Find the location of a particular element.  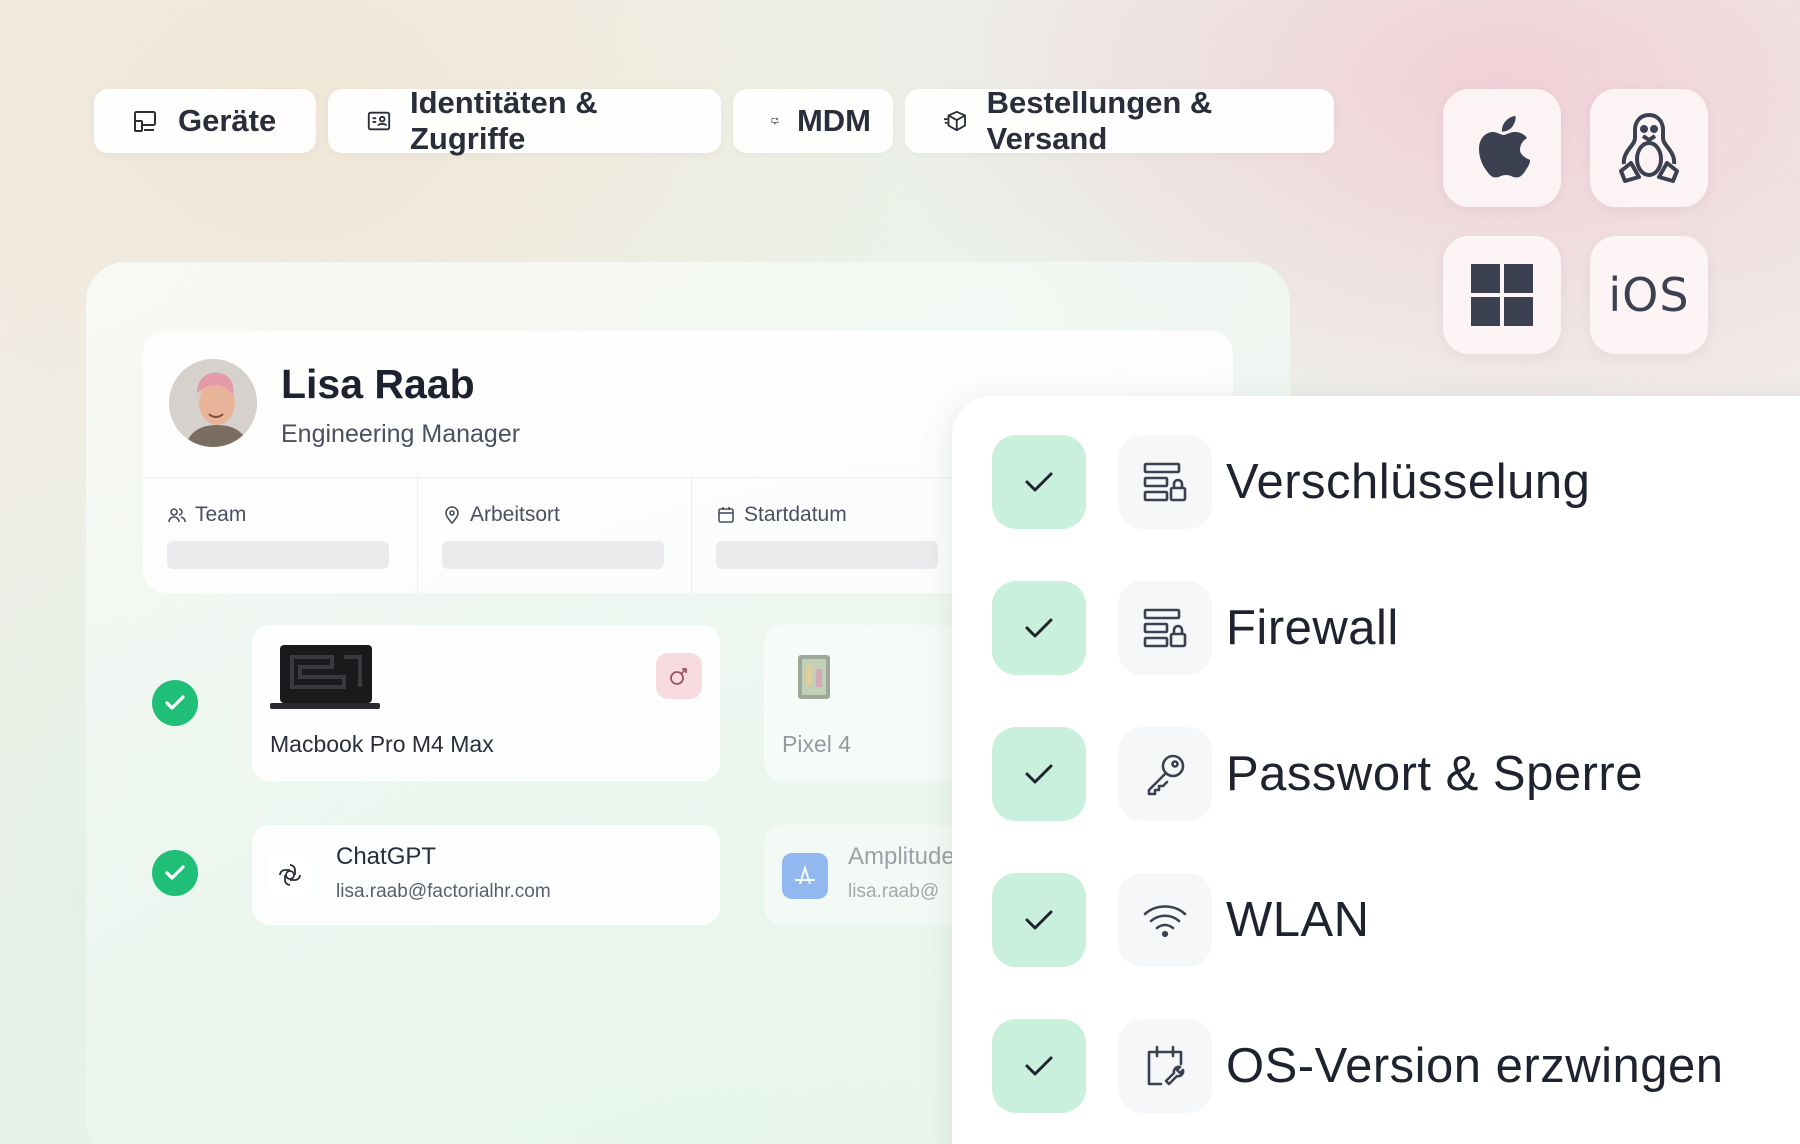

chatgpt-logo is located at coordinates (290, 875).